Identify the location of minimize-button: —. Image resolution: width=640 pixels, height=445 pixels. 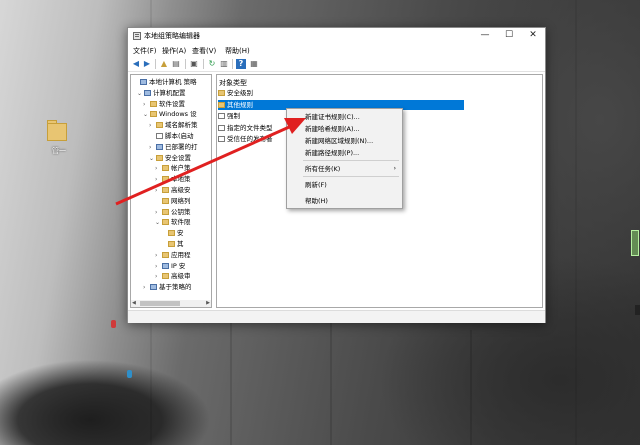
(485, 36).